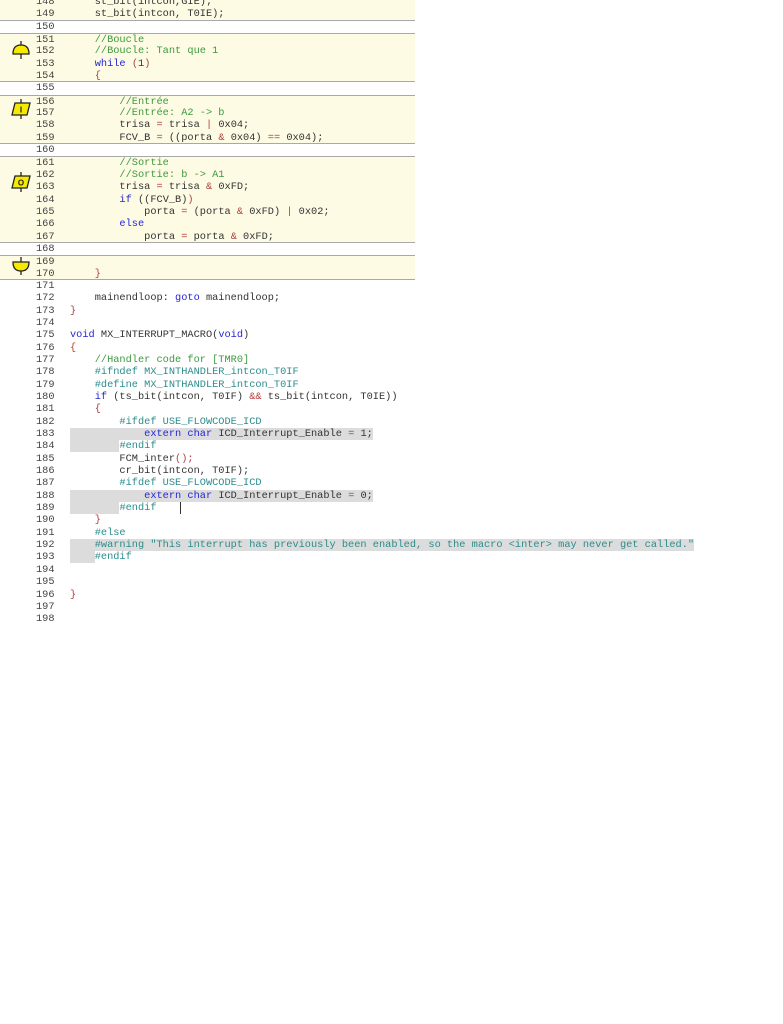  What do you see at coordinates (147, 175) in the screenshot?
I see `line-code: //Sortie: b -> A1` at bounding box center [147, 175].